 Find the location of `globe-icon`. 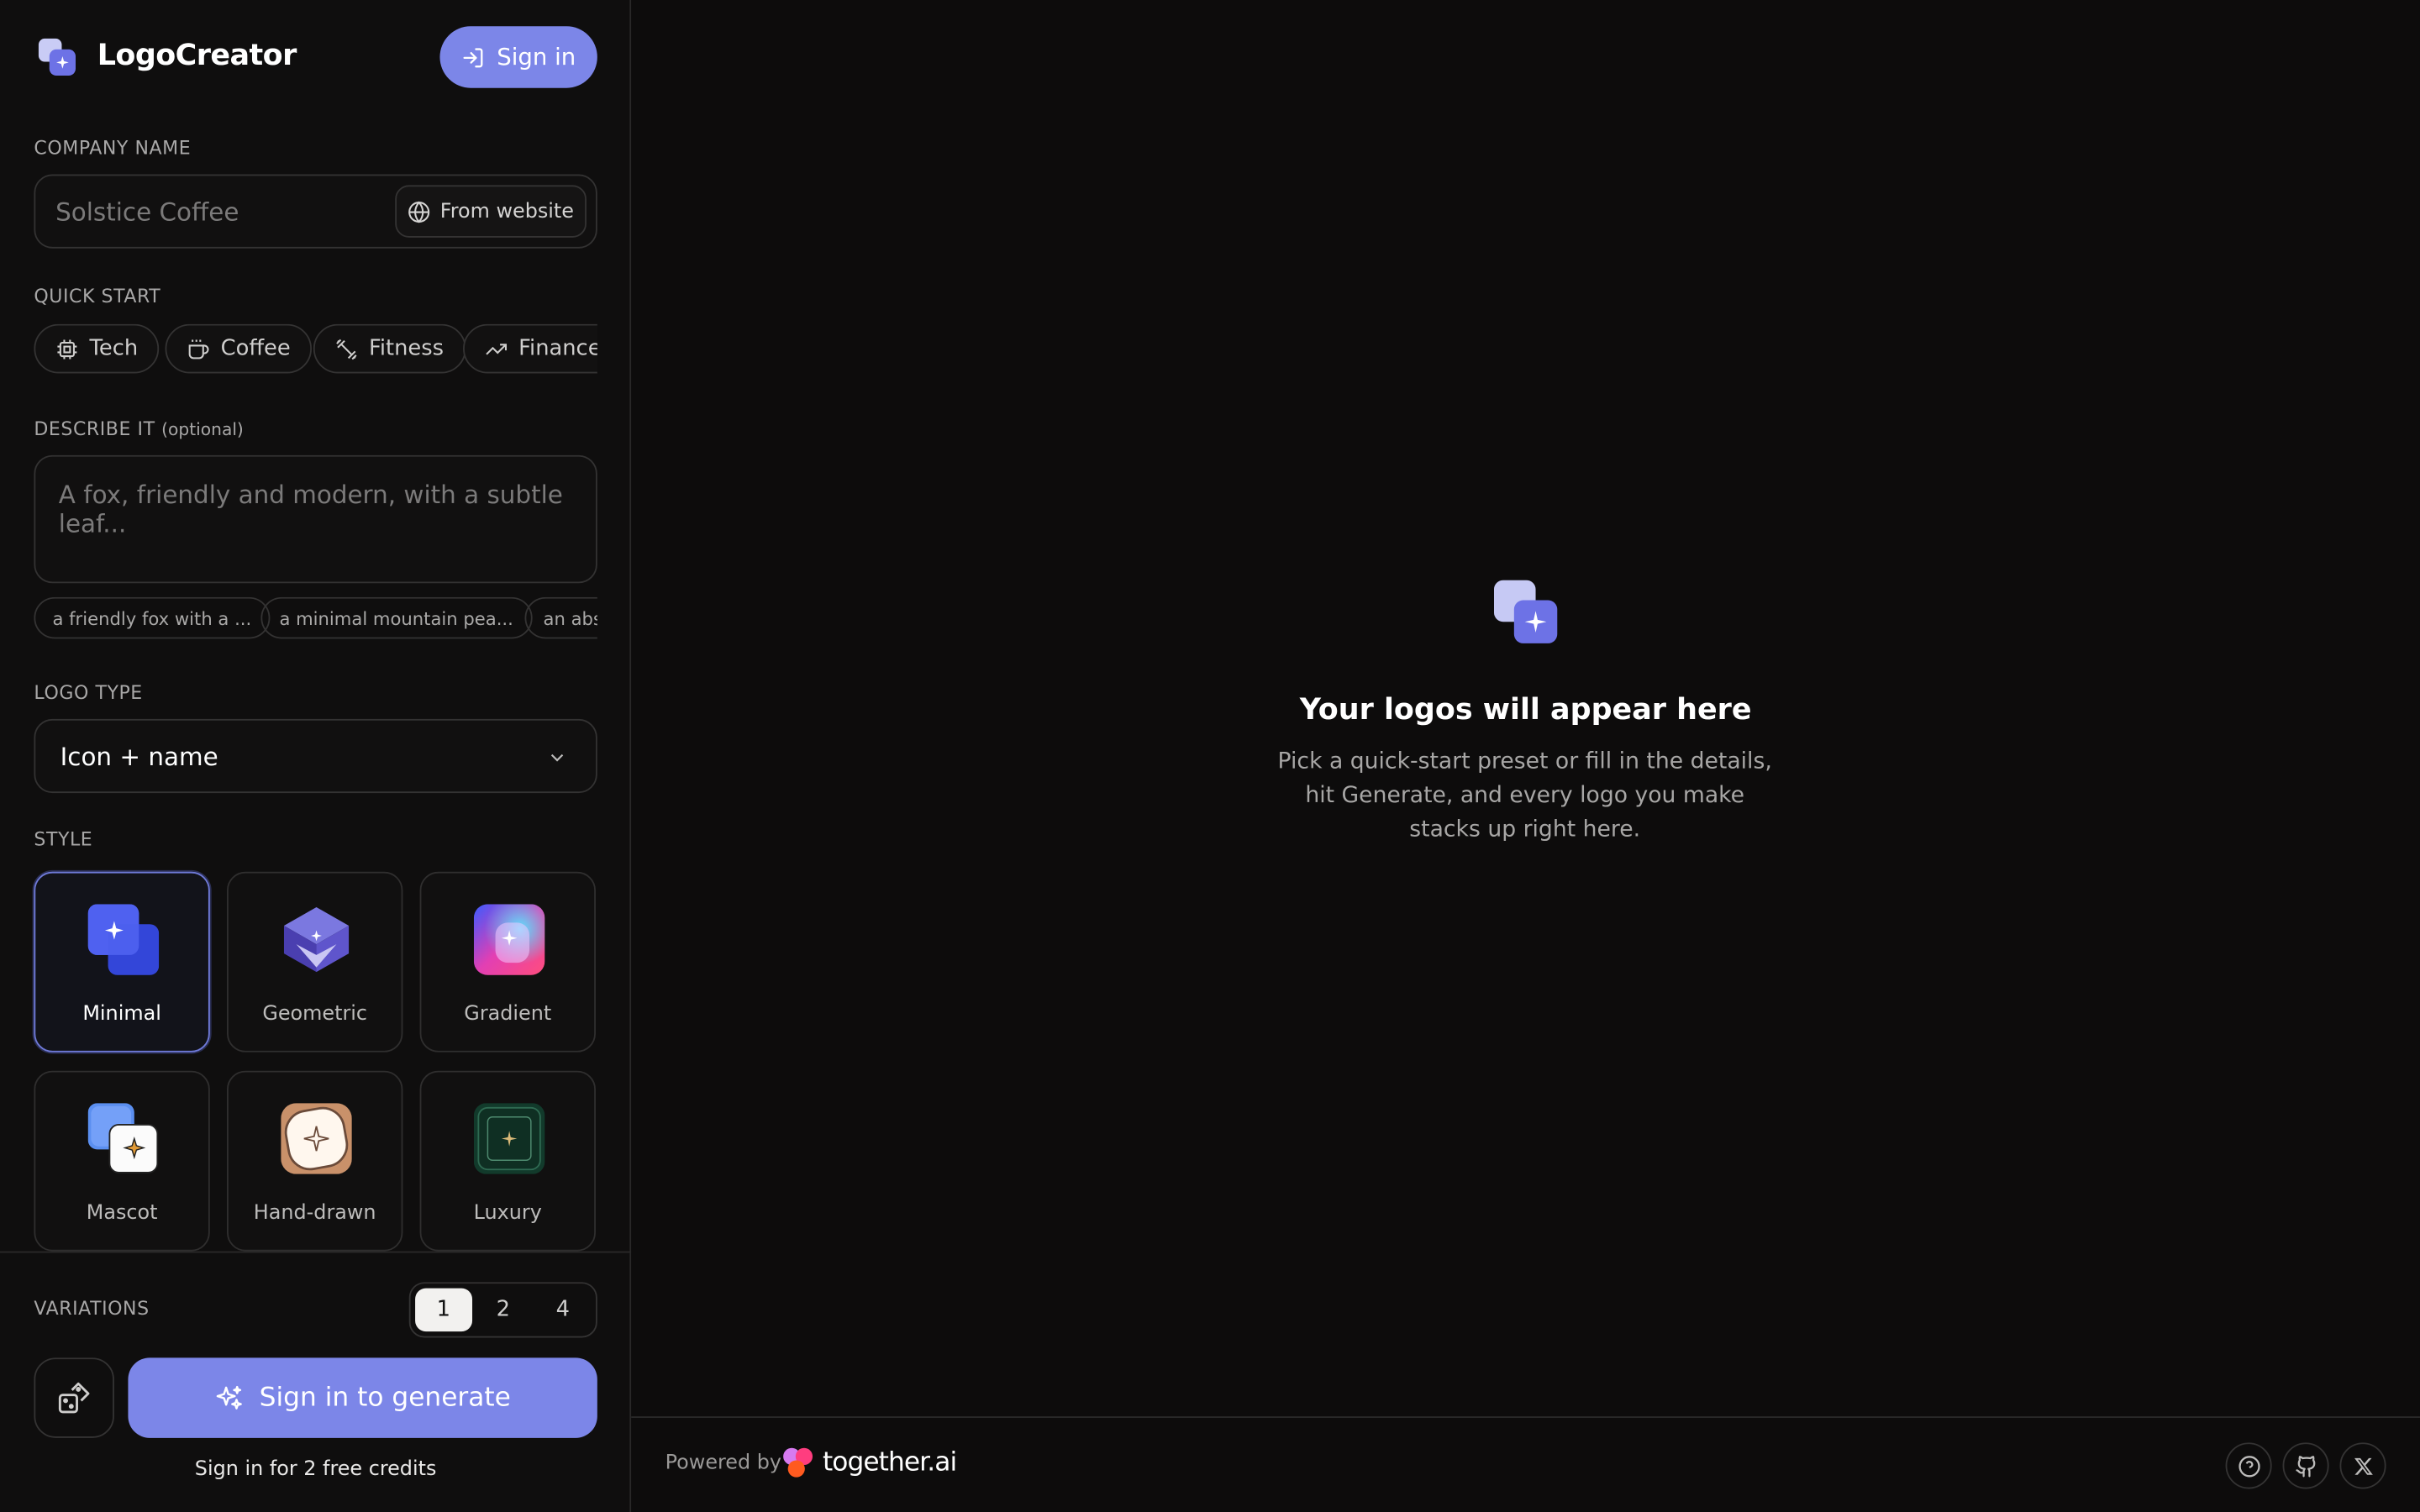

globe-icon is located at coordinates (419, 211).